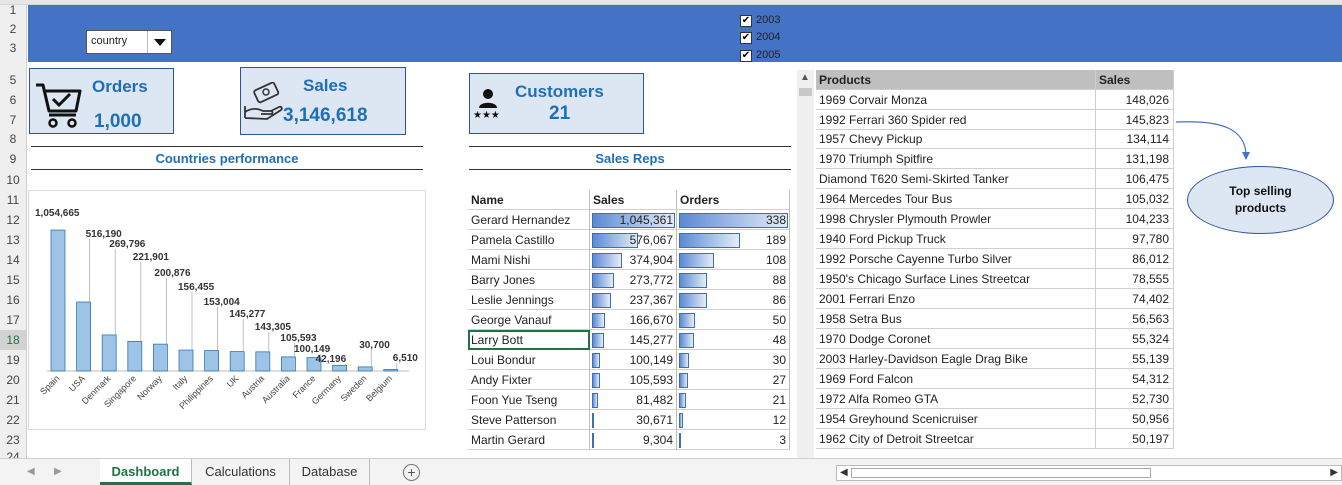 This screenshot has height=485, width=1342. What do you see at coordinates (956, 319) in the screenshot?
I see `product-name: 1958 Setra Bus` at bounding box center [956, 319].